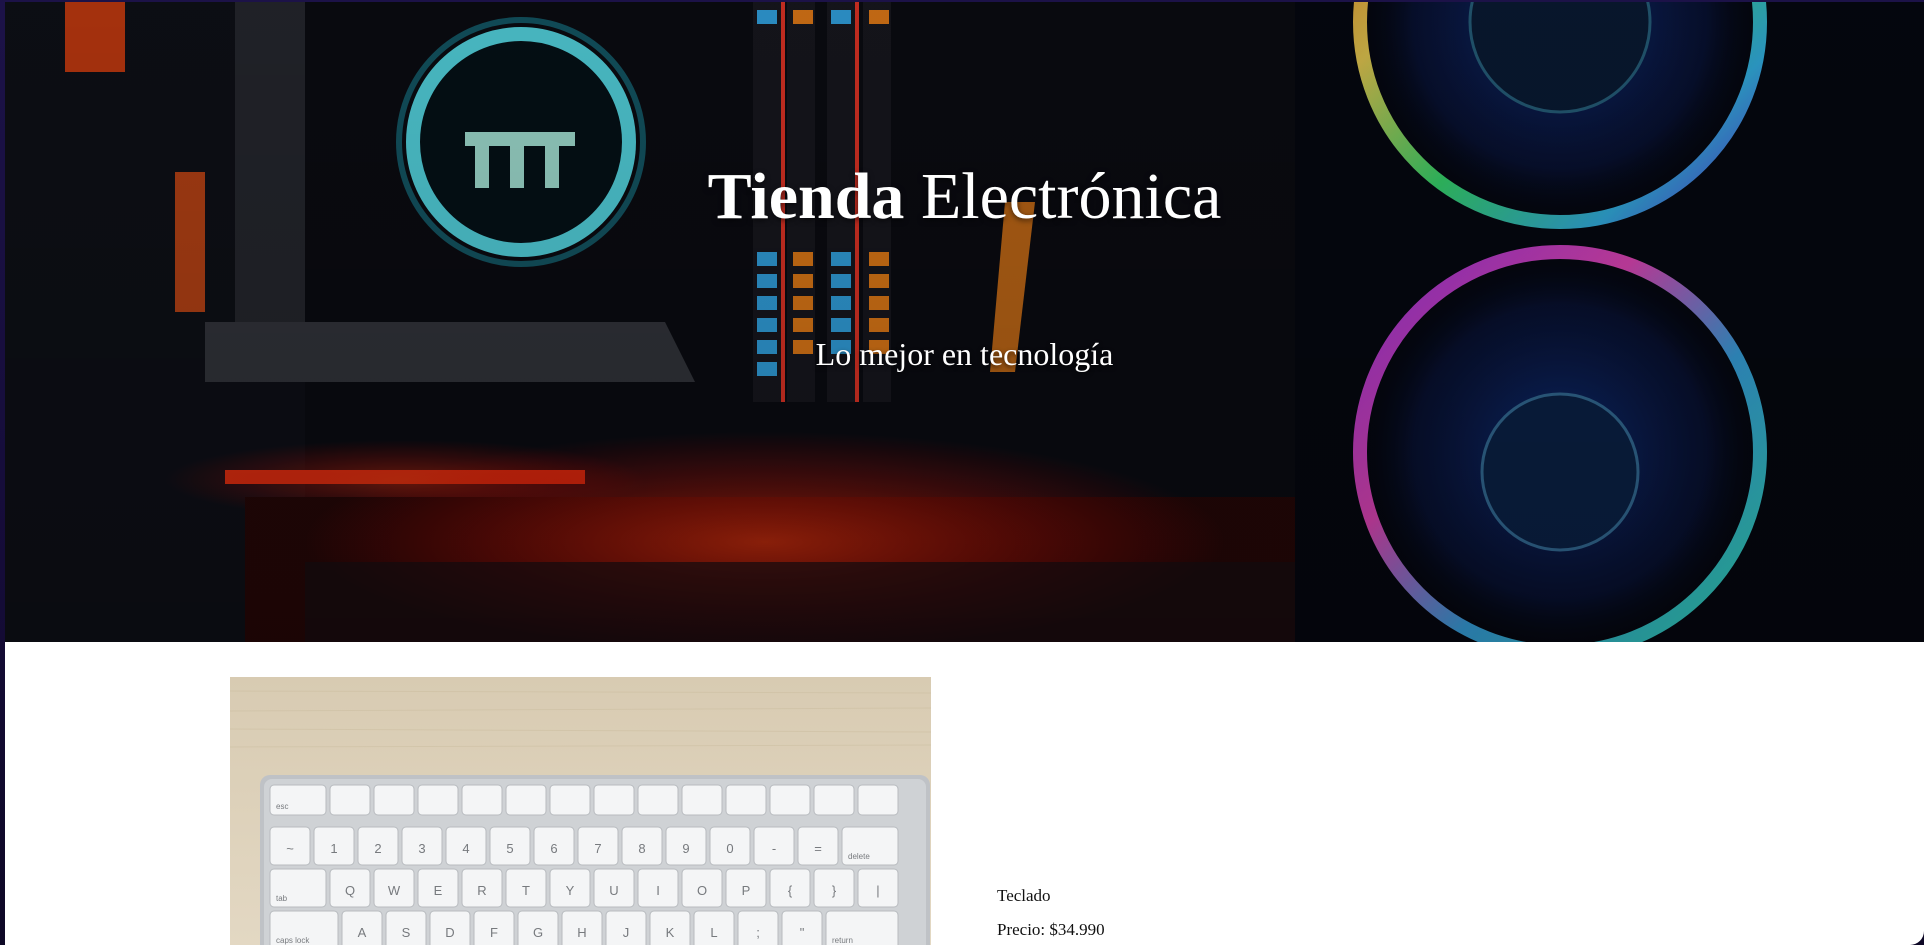 The width and height of the screenshot is (1924, 945). I want to click on keyboard-key-label: 8, so click(641, 848).